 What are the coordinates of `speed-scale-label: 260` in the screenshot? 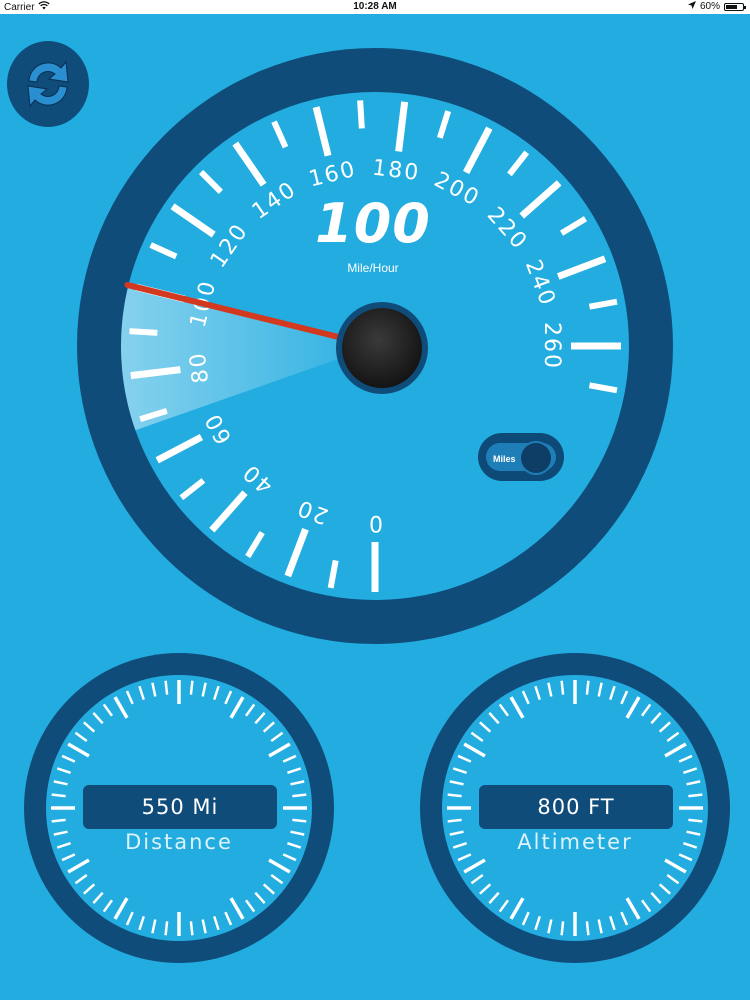 It's located at (551, 346).